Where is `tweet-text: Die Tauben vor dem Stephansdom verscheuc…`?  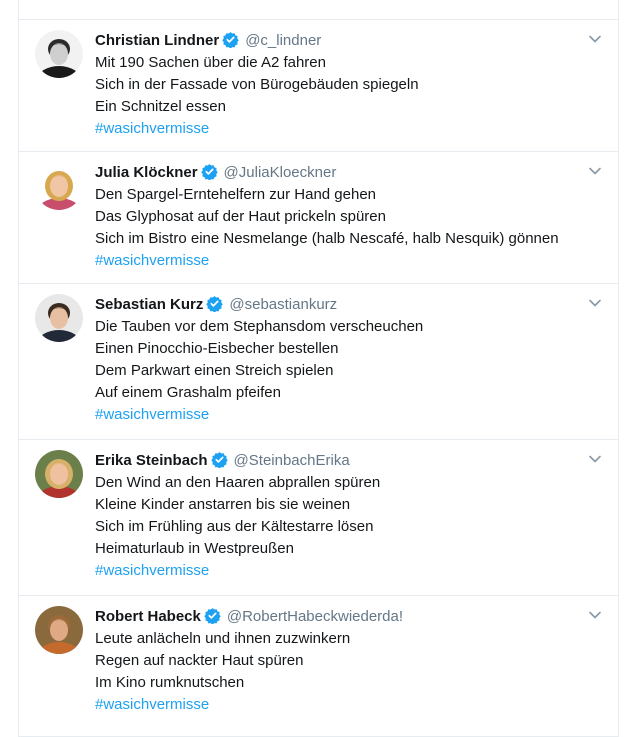
tweet-text: Die Tauben vor dem Stephansdom verscheuc… is located at coordinates (336, 371).